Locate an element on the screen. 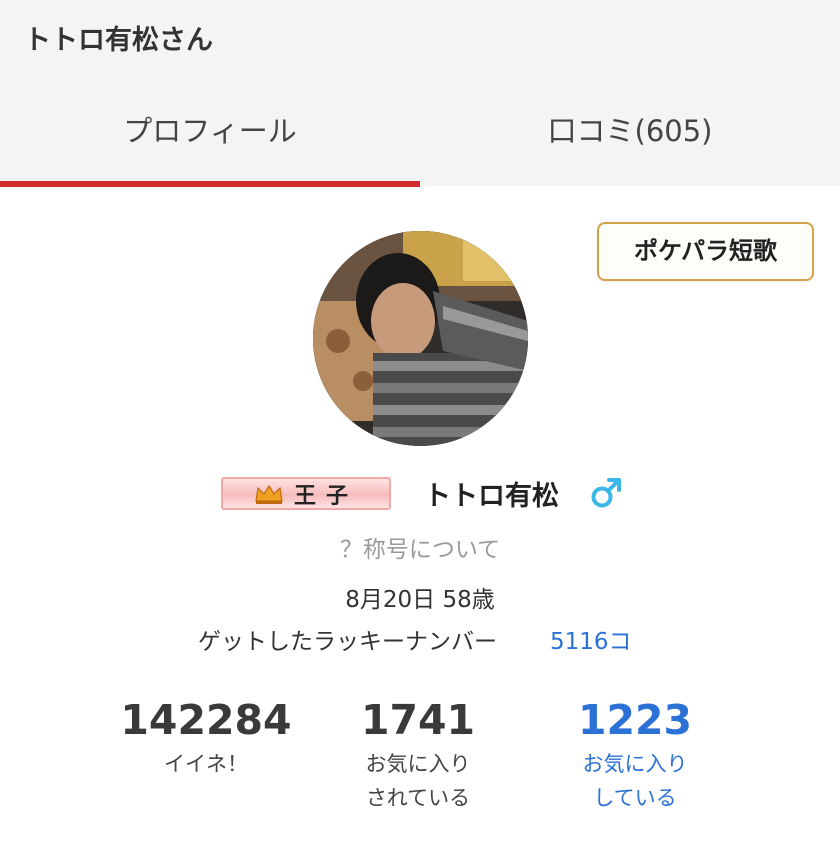 The width and height of the screenshot is (840, 846). stat-favorited-value: 1741 is located at coordinates (418, 720).